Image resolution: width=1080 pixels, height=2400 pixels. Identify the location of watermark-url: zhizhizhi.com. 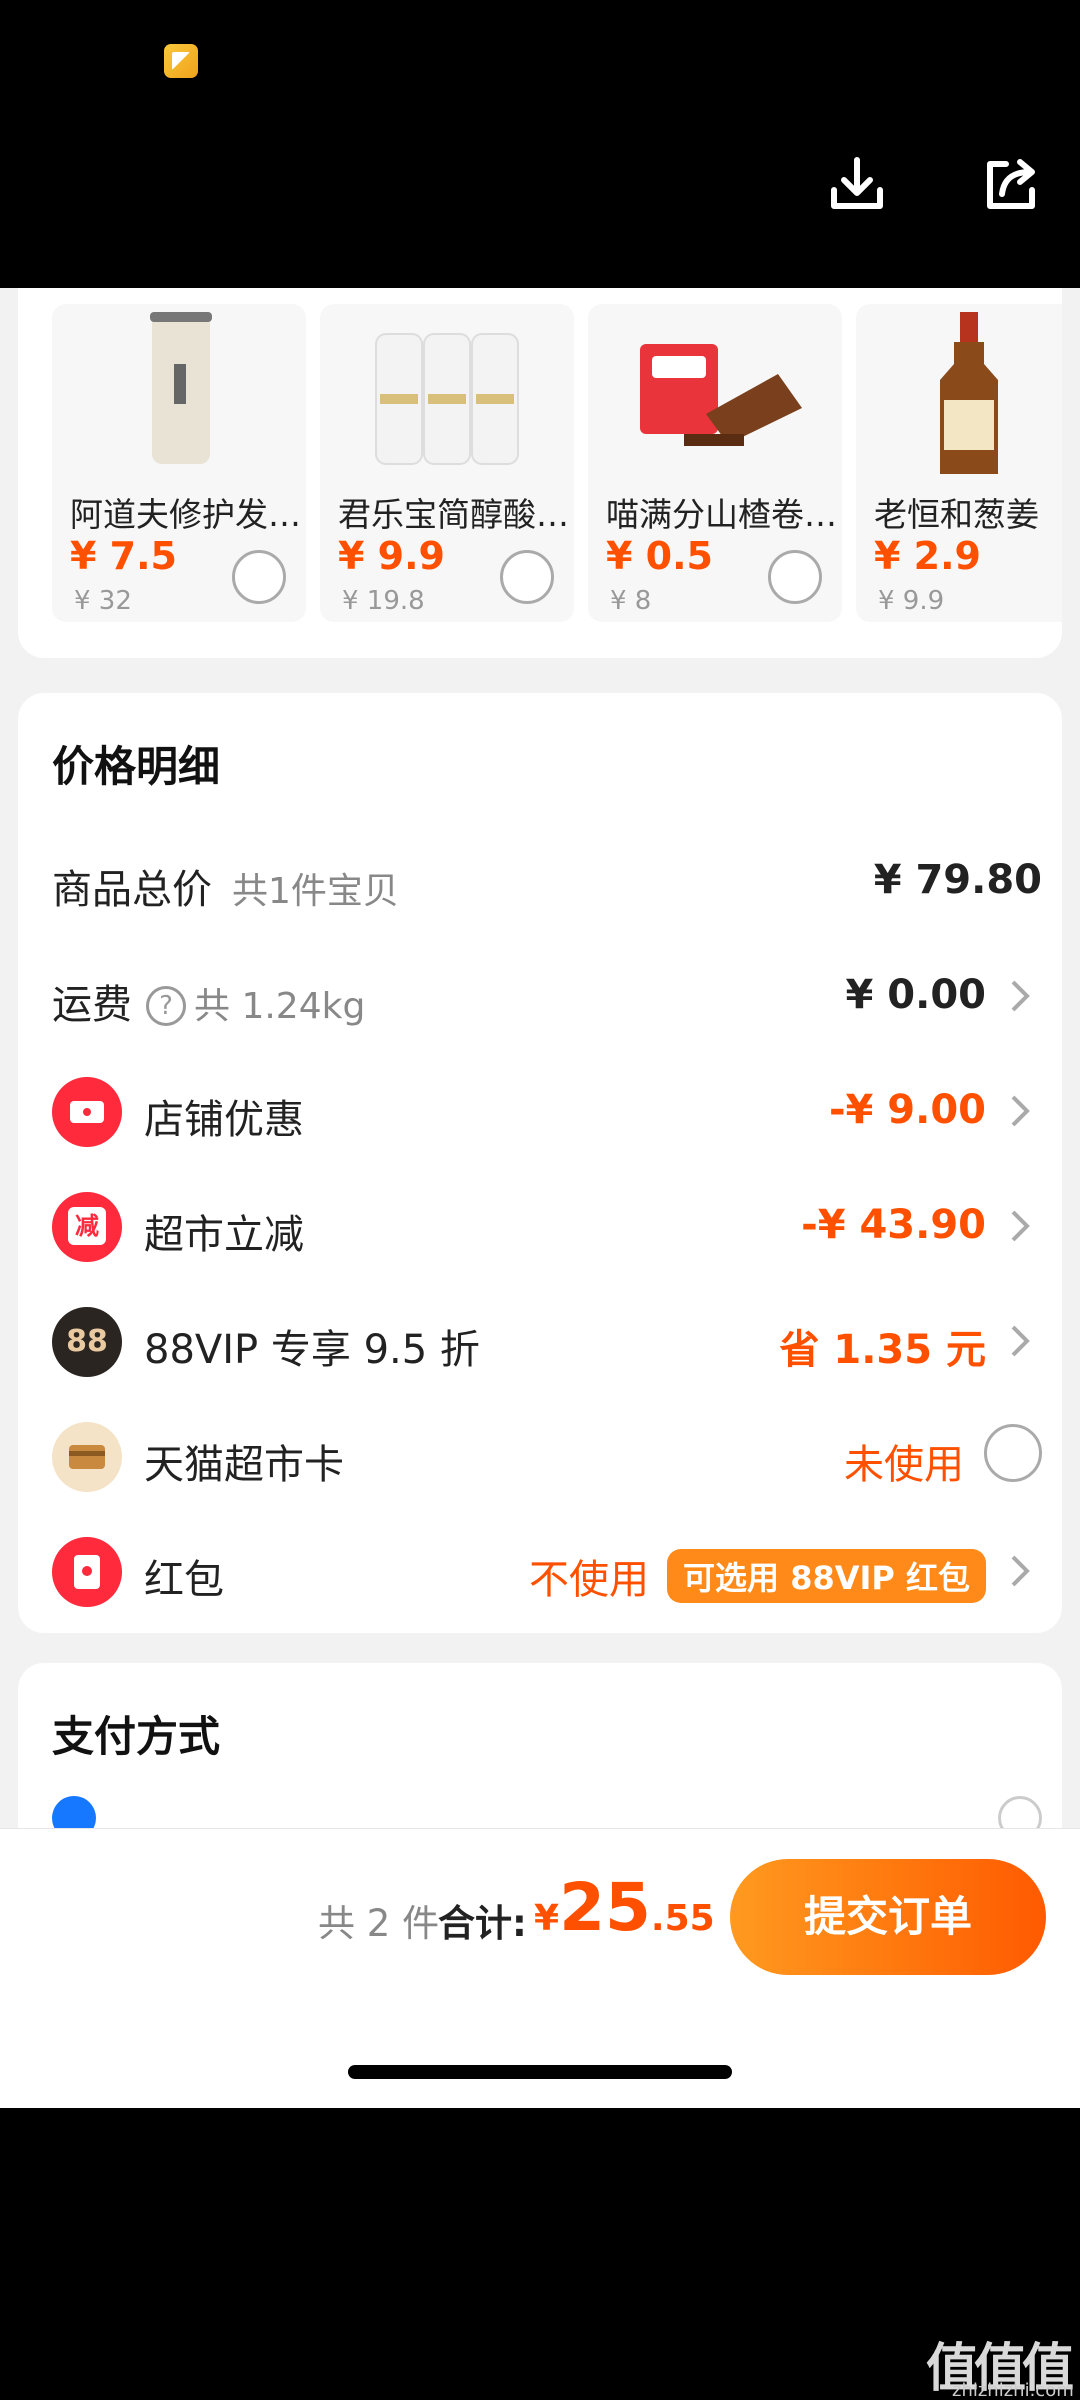
(1013, 2390).